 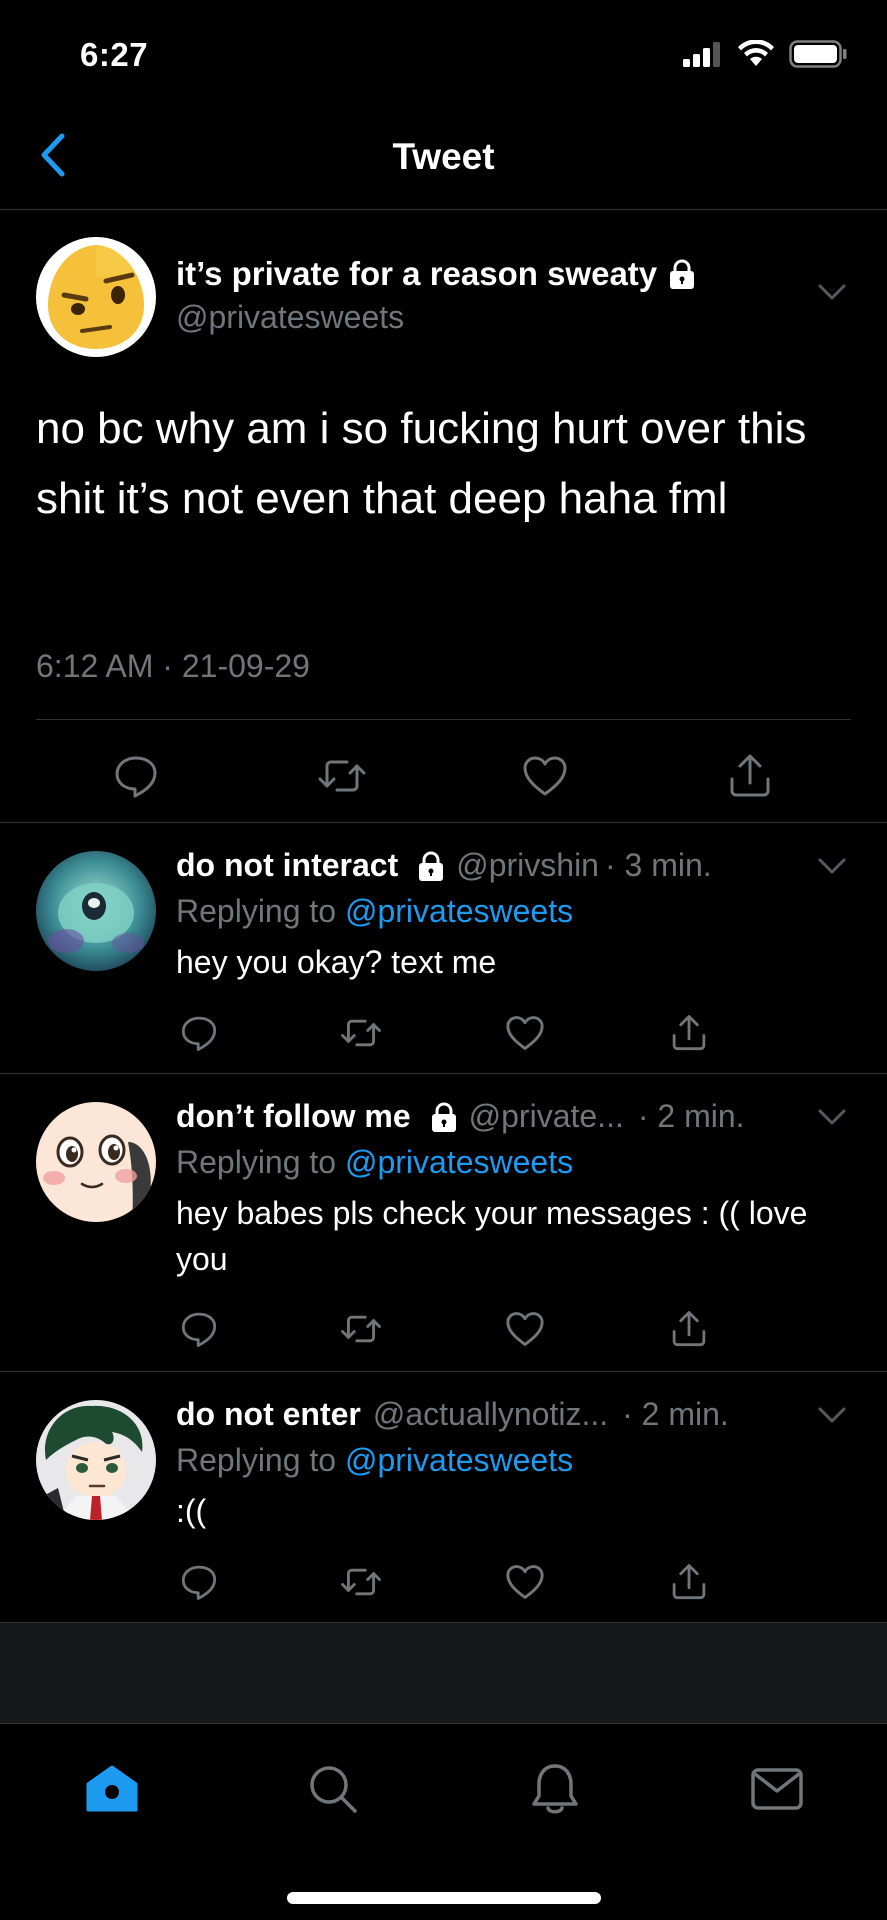 I want to click on reply-author-name: do not interact, so click(x=287, y=865).